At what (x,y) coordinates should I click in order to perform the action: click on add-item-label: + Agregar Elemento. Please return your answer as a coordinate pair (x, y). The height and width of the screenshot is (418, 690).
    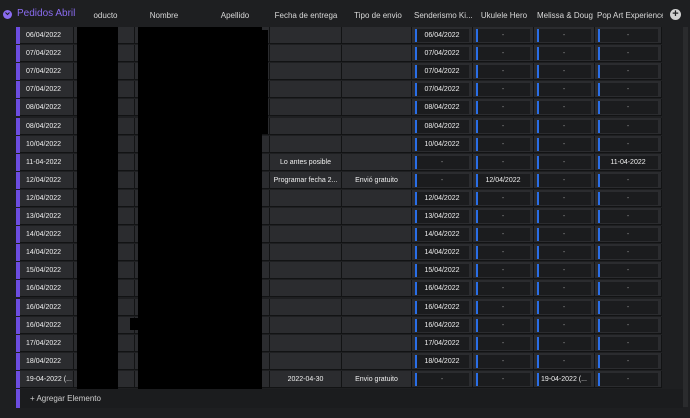
    Looking at the image, I should click on (65, 398).